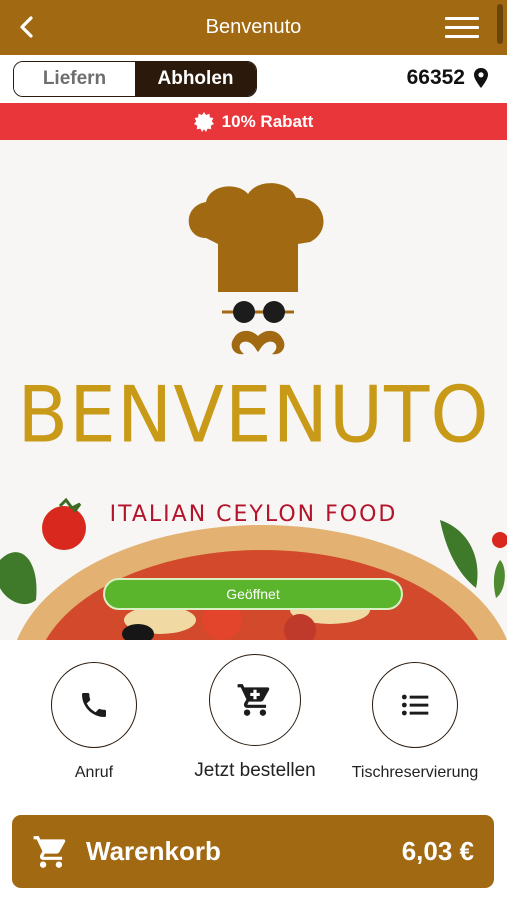 This screenshot has height=900, width=507. I want to click on postal-code-selector: 66352, so click(448, 78).